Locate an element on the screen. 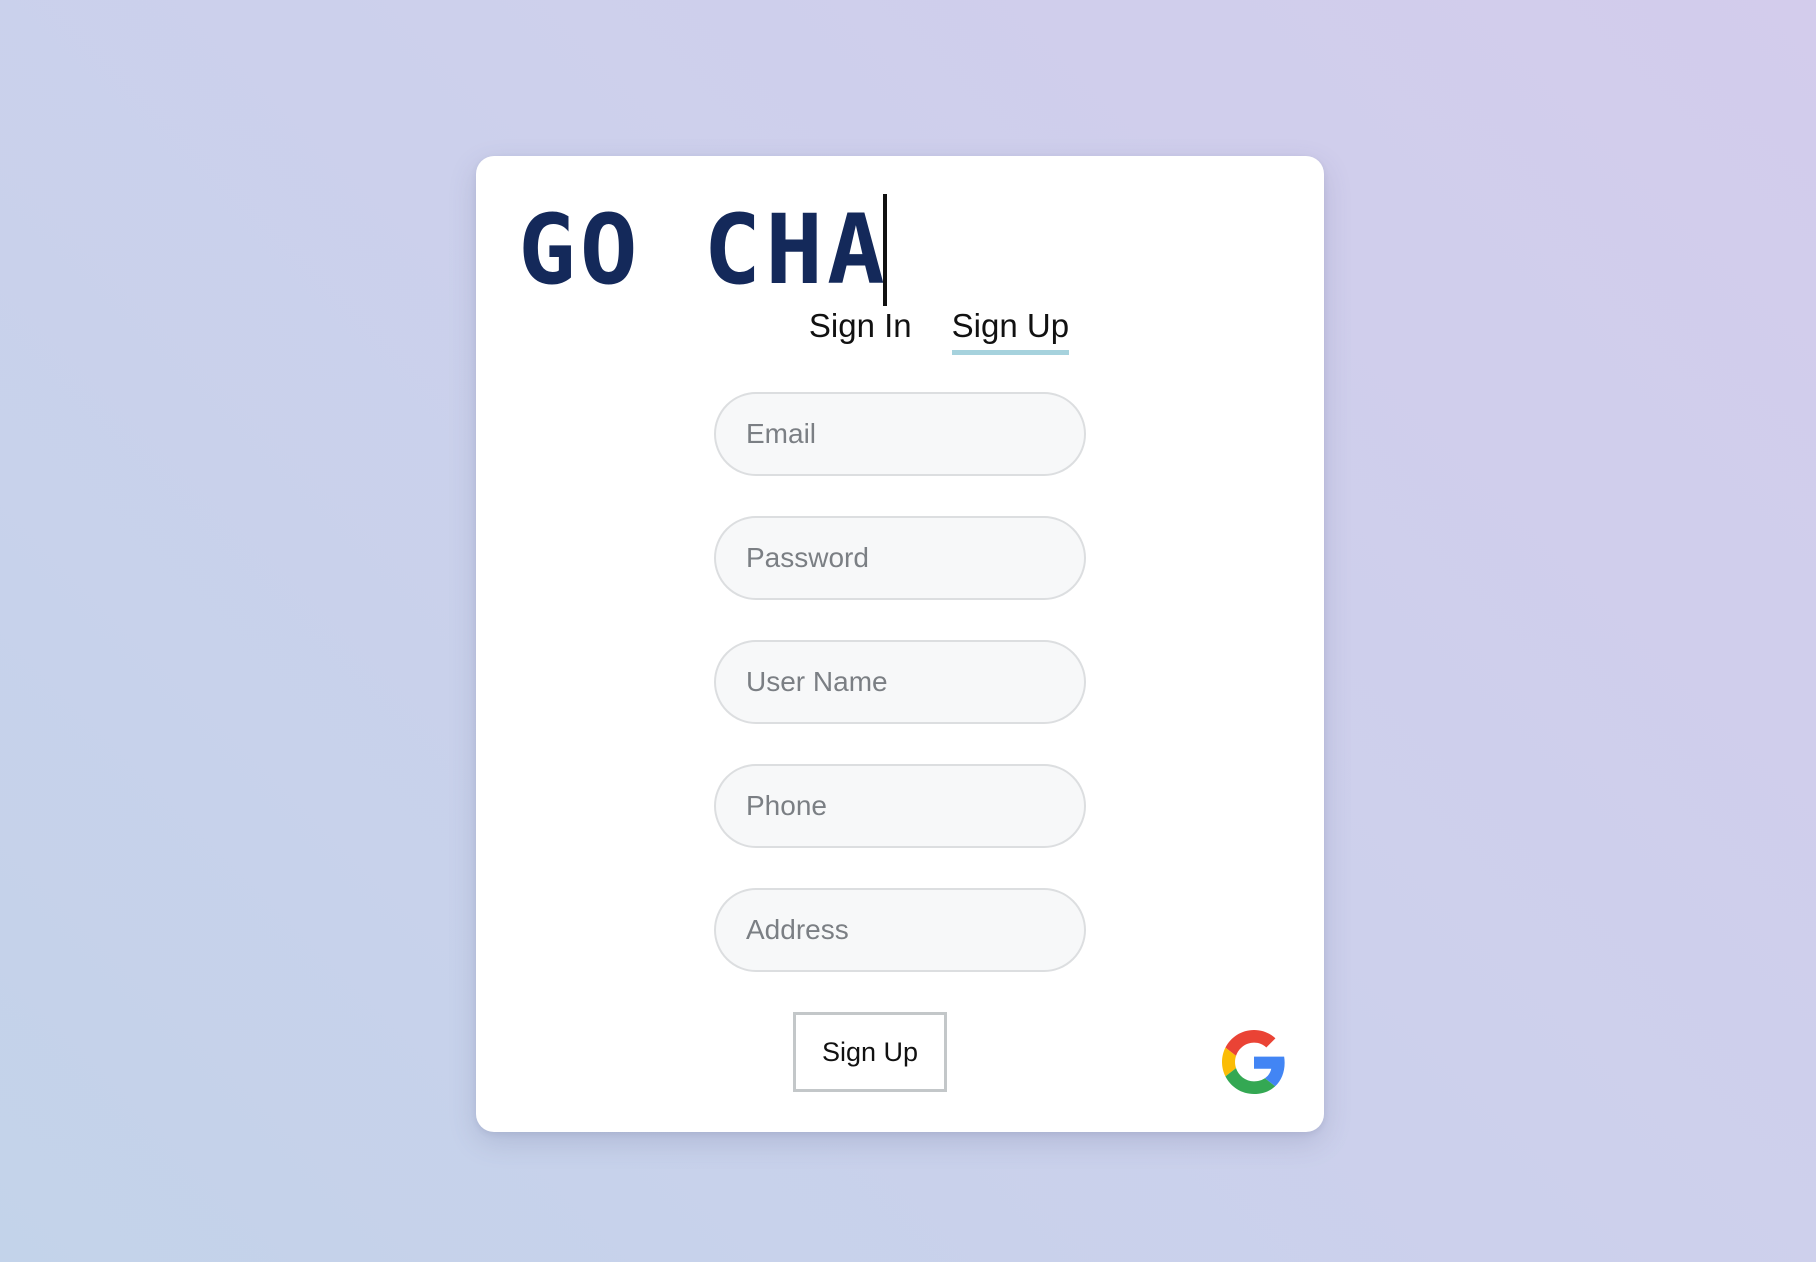  address-field is located at coordinates (900, 930).